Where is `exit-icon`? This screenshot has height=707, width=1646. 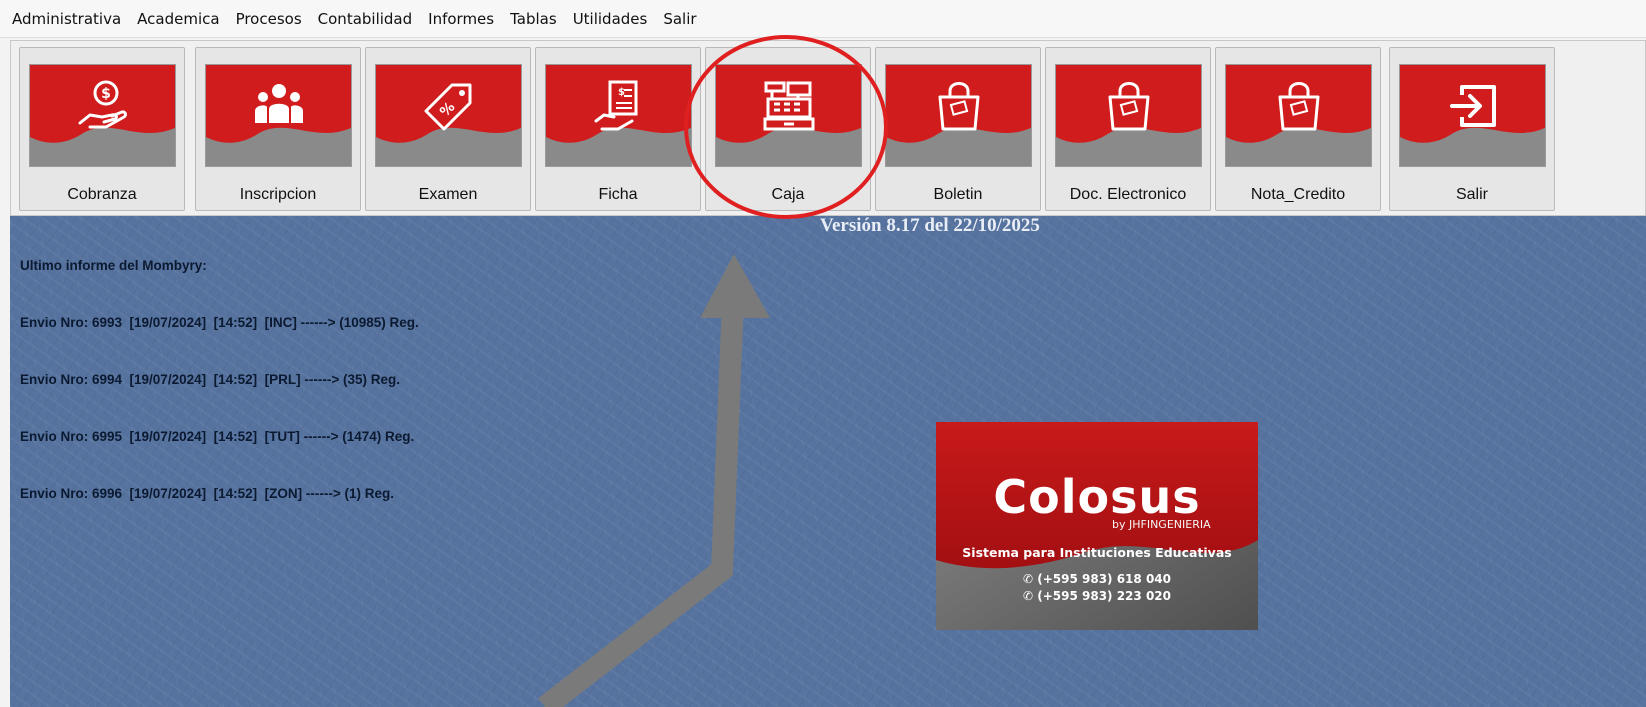
exit-icon is located at coordinates (1473, 106).